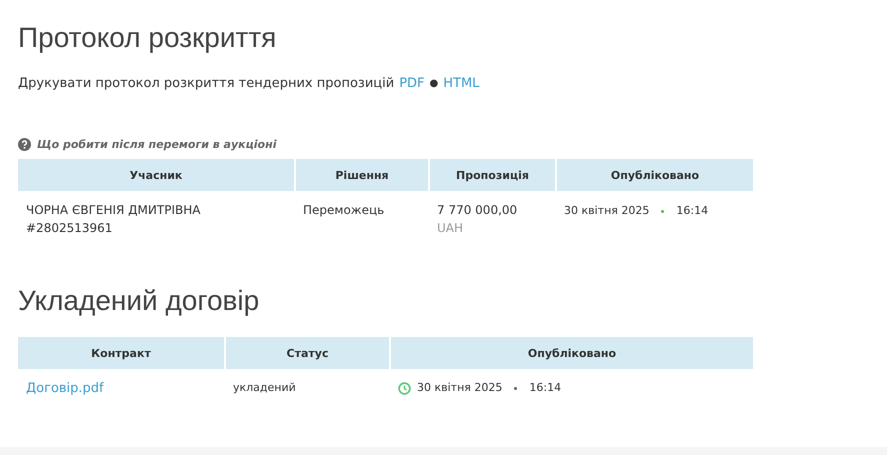  What do you see at coordinates (139, 301) in the screenshot?
I see `section-title: Укладений договір` at bounding box center [139, 301].